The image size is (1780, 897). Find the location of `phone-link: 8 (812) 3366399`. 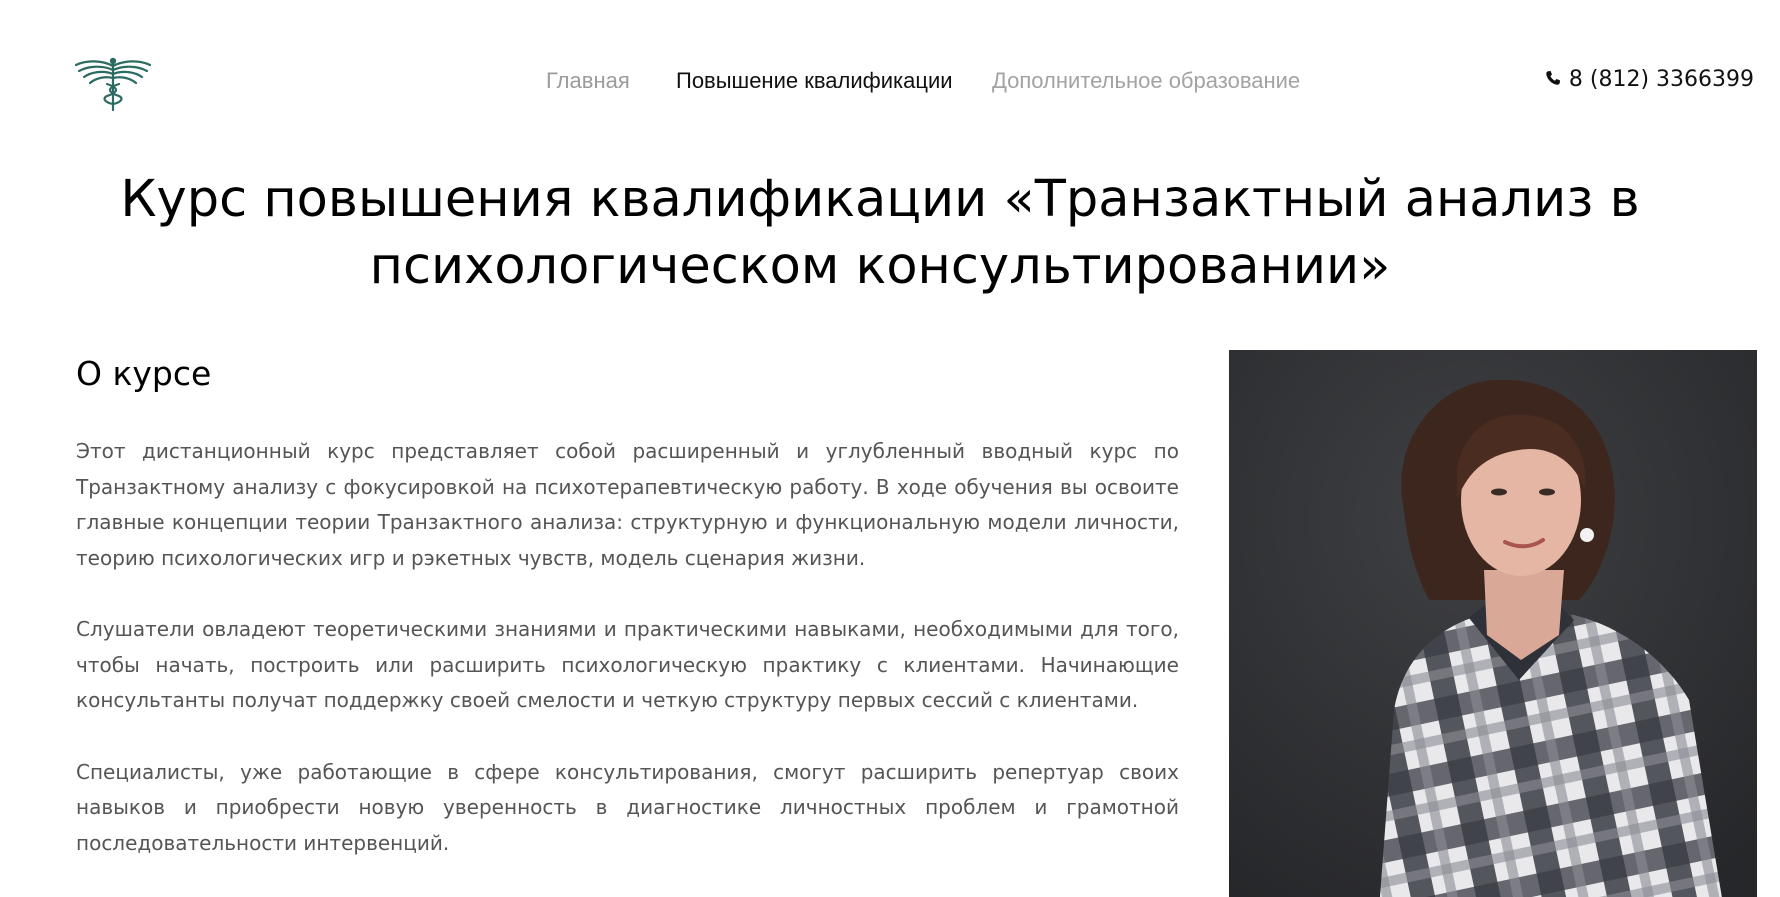

phone-link: 8 (812) 3366399 is located at coordinates (1649, 79).